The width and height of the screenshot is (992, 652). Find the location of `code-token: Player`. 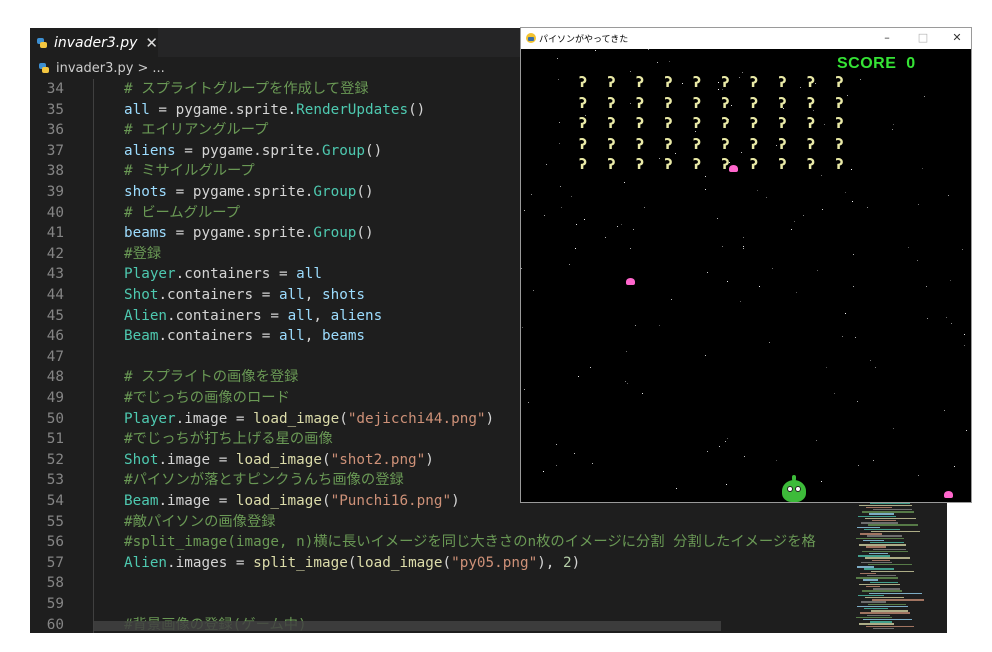

code-token: Player is located at coordinates (150, 274).